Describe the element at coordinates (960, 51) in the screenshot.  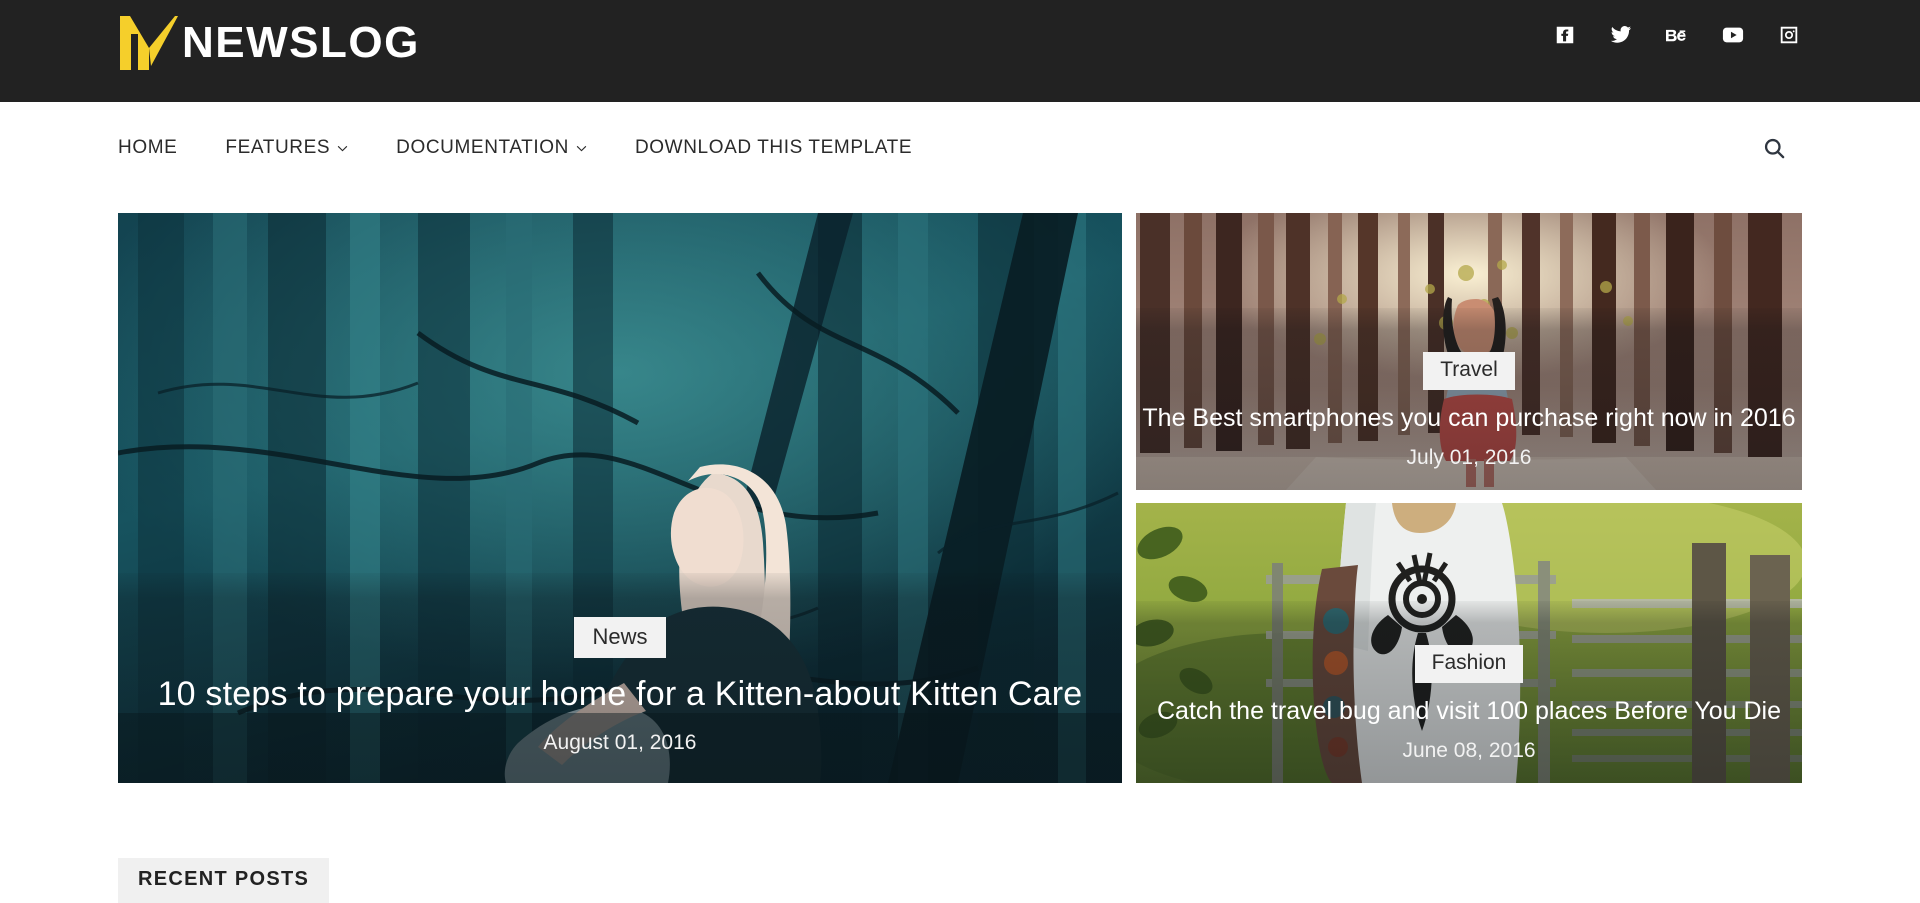
I see `top-header-bar: NEWSLOG` at that location.